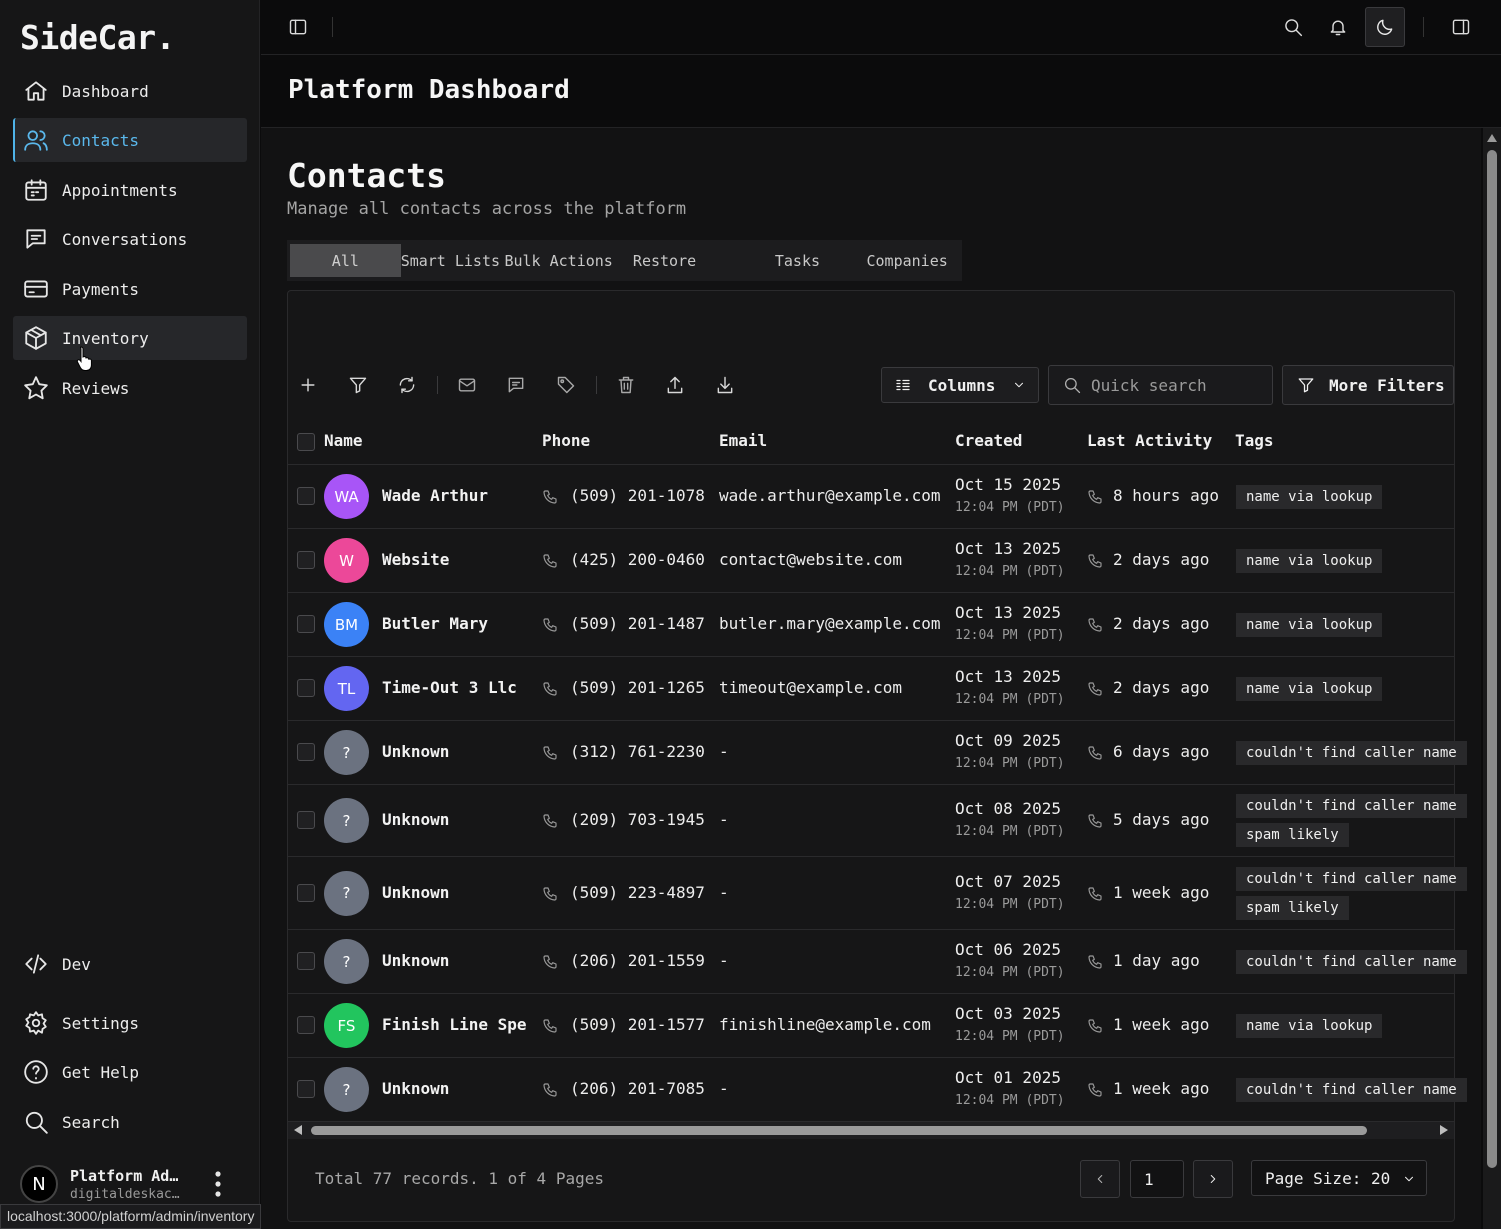 The height and width of the screenshot is (1229, 1501). I want to click on message-icon, so click(516, 385).